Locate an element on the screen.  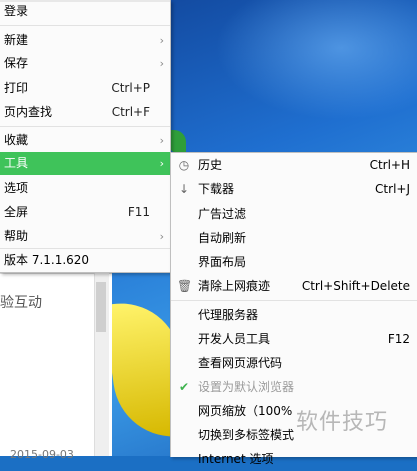
watermark-text: 软件技巧 is located at coordinates (342, 422).